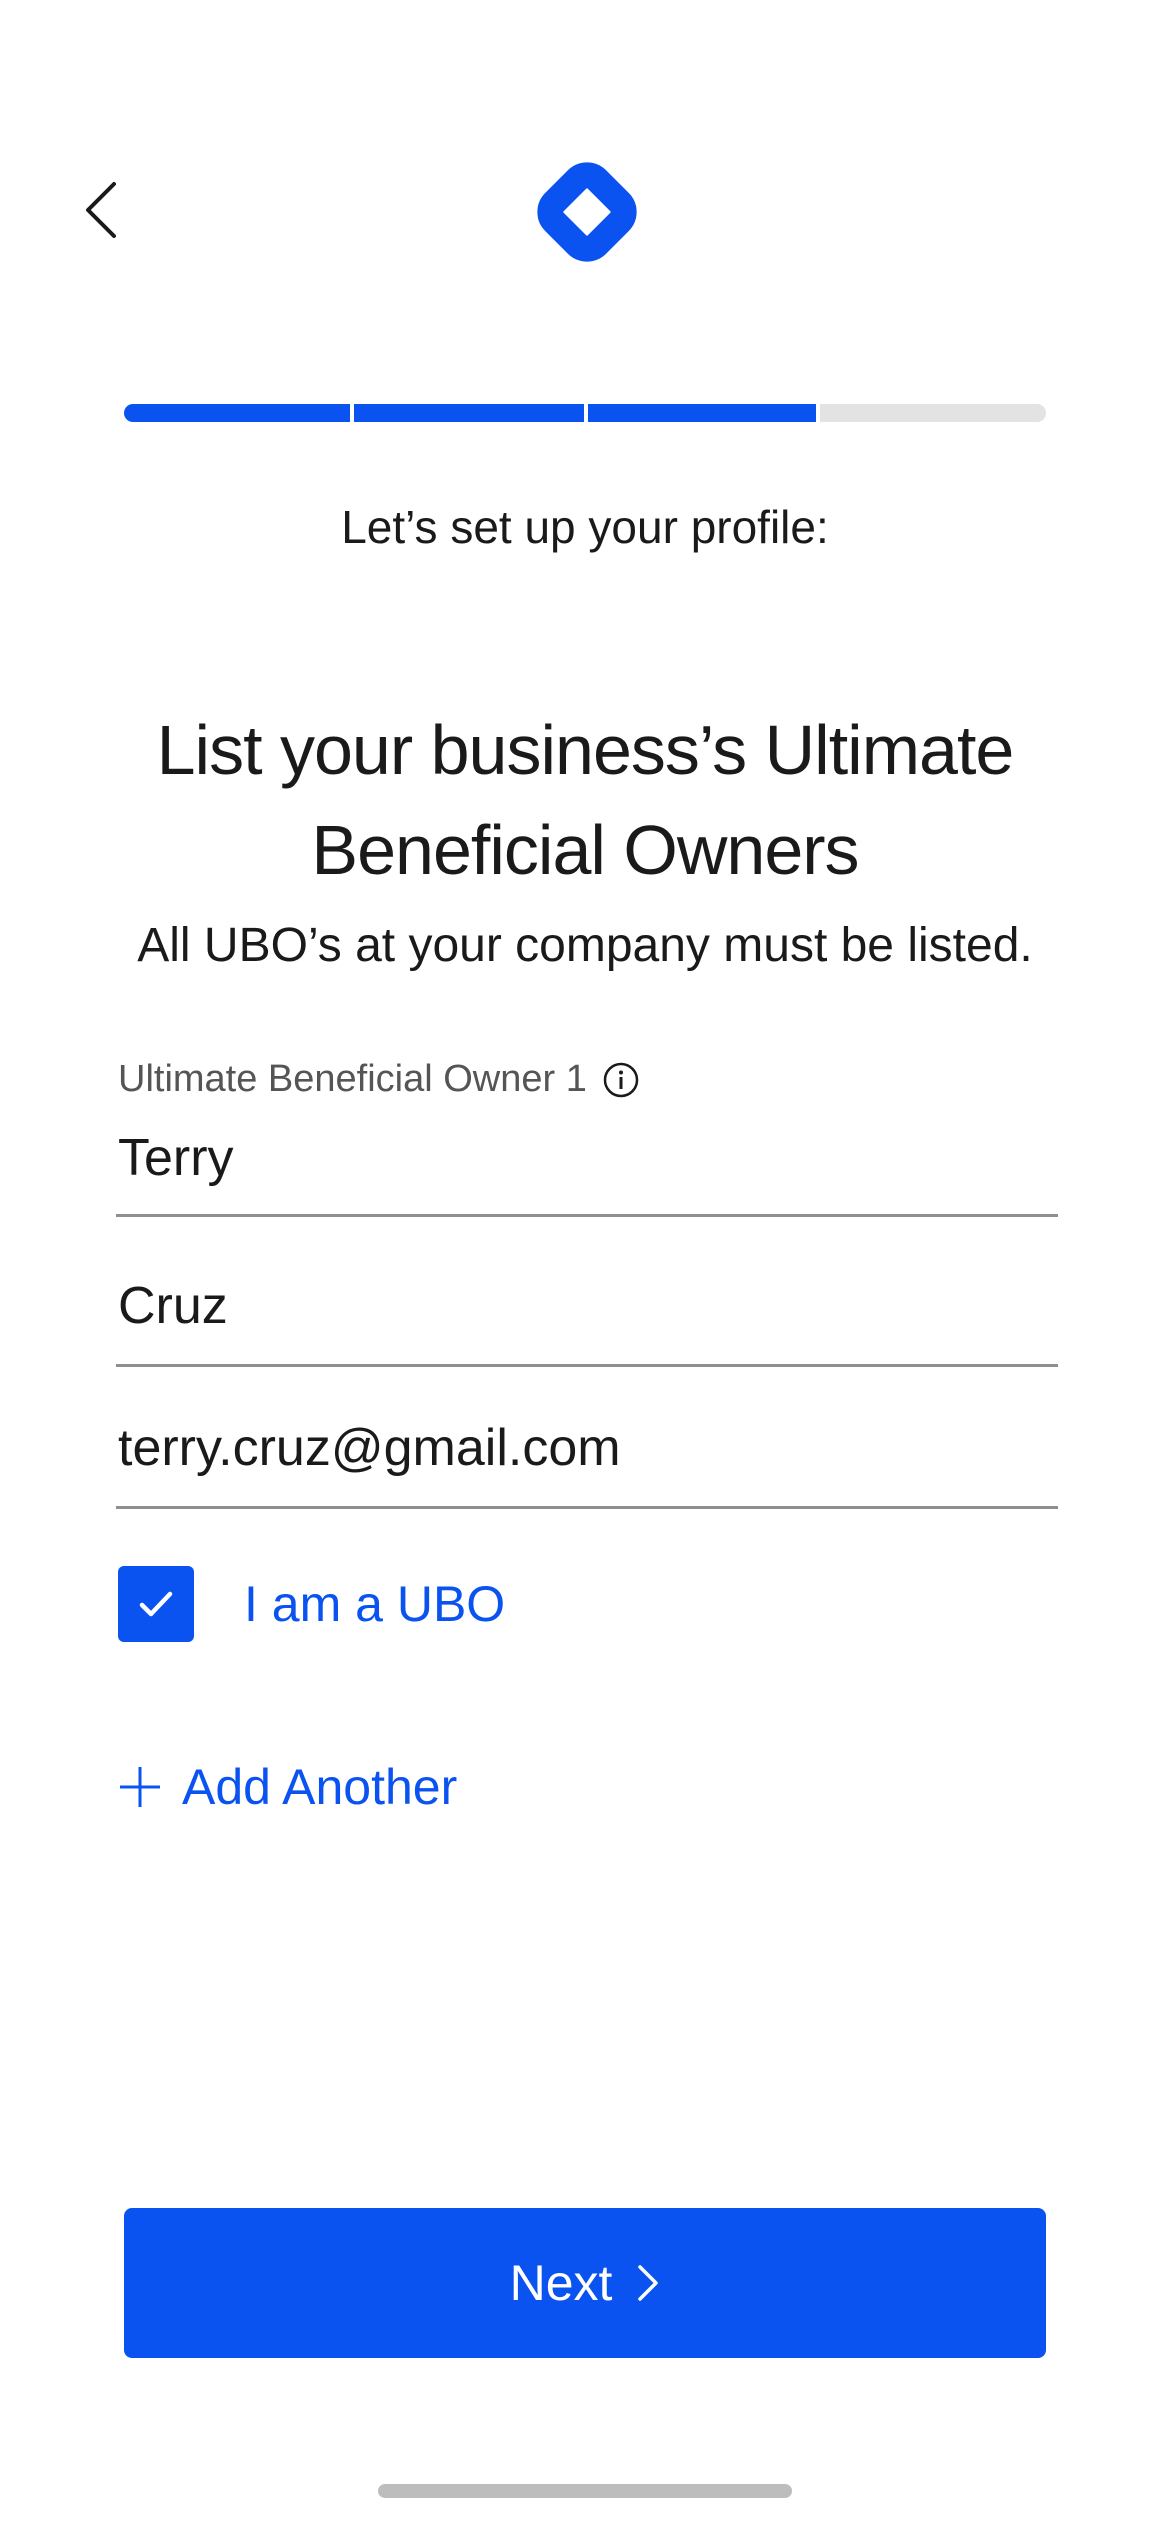  I want to click on last-name-field, so click(588, 1321).